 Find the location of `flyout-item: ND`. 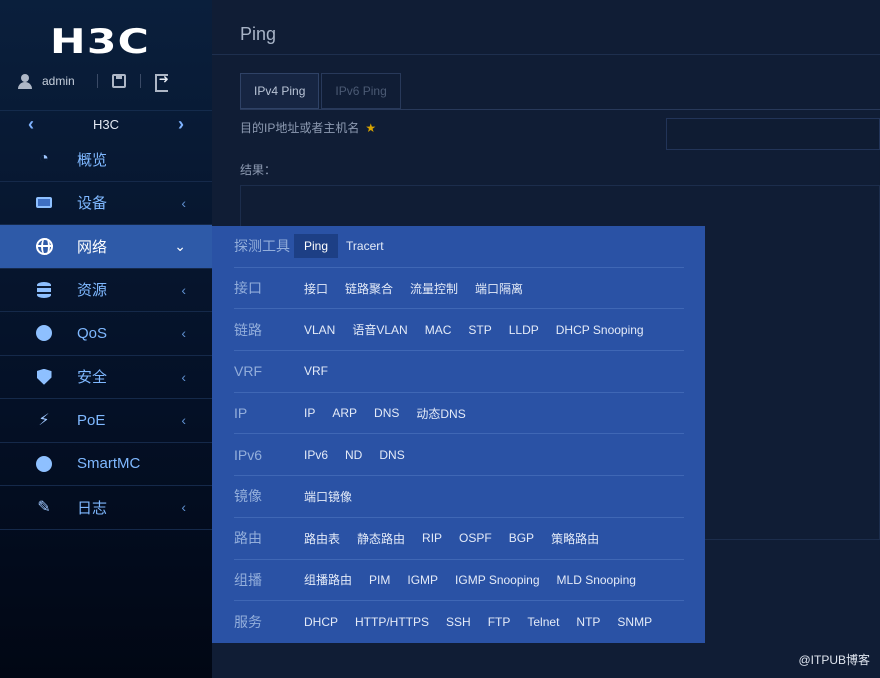

flyout-item: ND is located at coordinates (353, 455).